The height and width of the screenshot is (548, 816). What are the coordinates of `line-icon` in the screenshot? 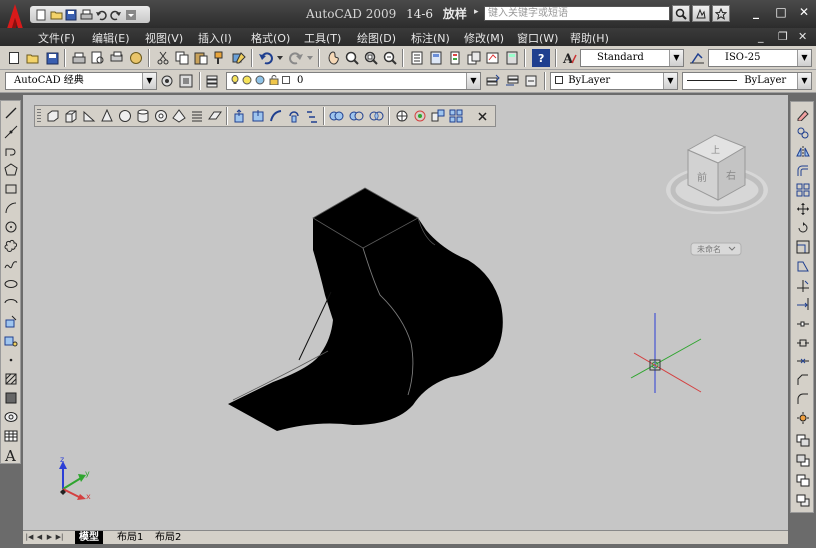 It's located at (11, 113).